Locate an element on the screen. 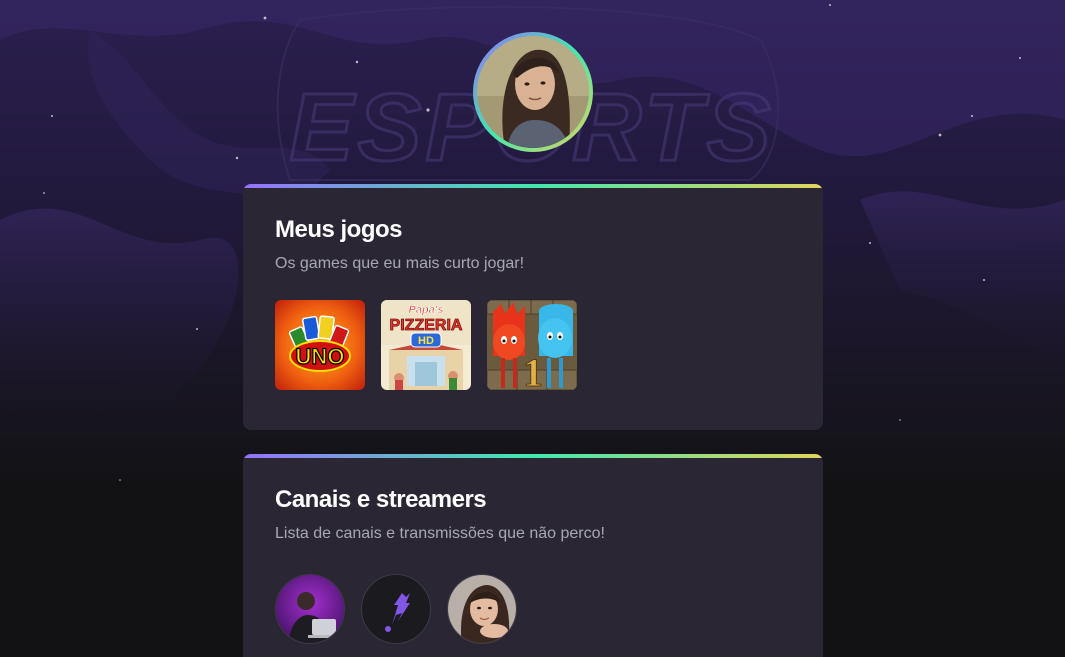 The height and width of the screenshot is (657, 1065). channels-title: Canais e streamers is located at coordinates (381, 499).